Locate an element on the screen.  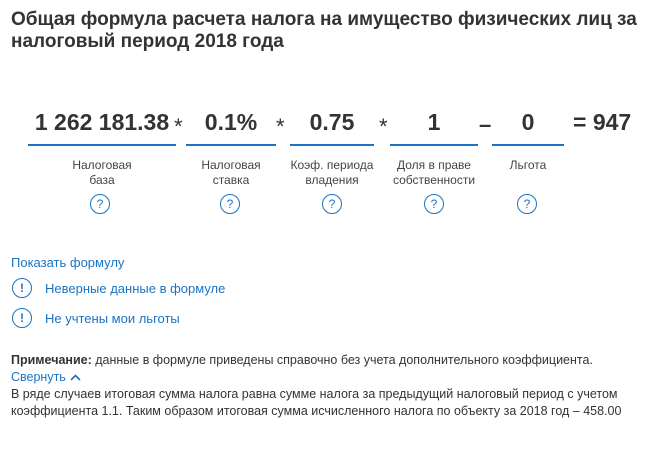
period-coef-caption: Коэф. периода владения is located at coordinates (332, 172).